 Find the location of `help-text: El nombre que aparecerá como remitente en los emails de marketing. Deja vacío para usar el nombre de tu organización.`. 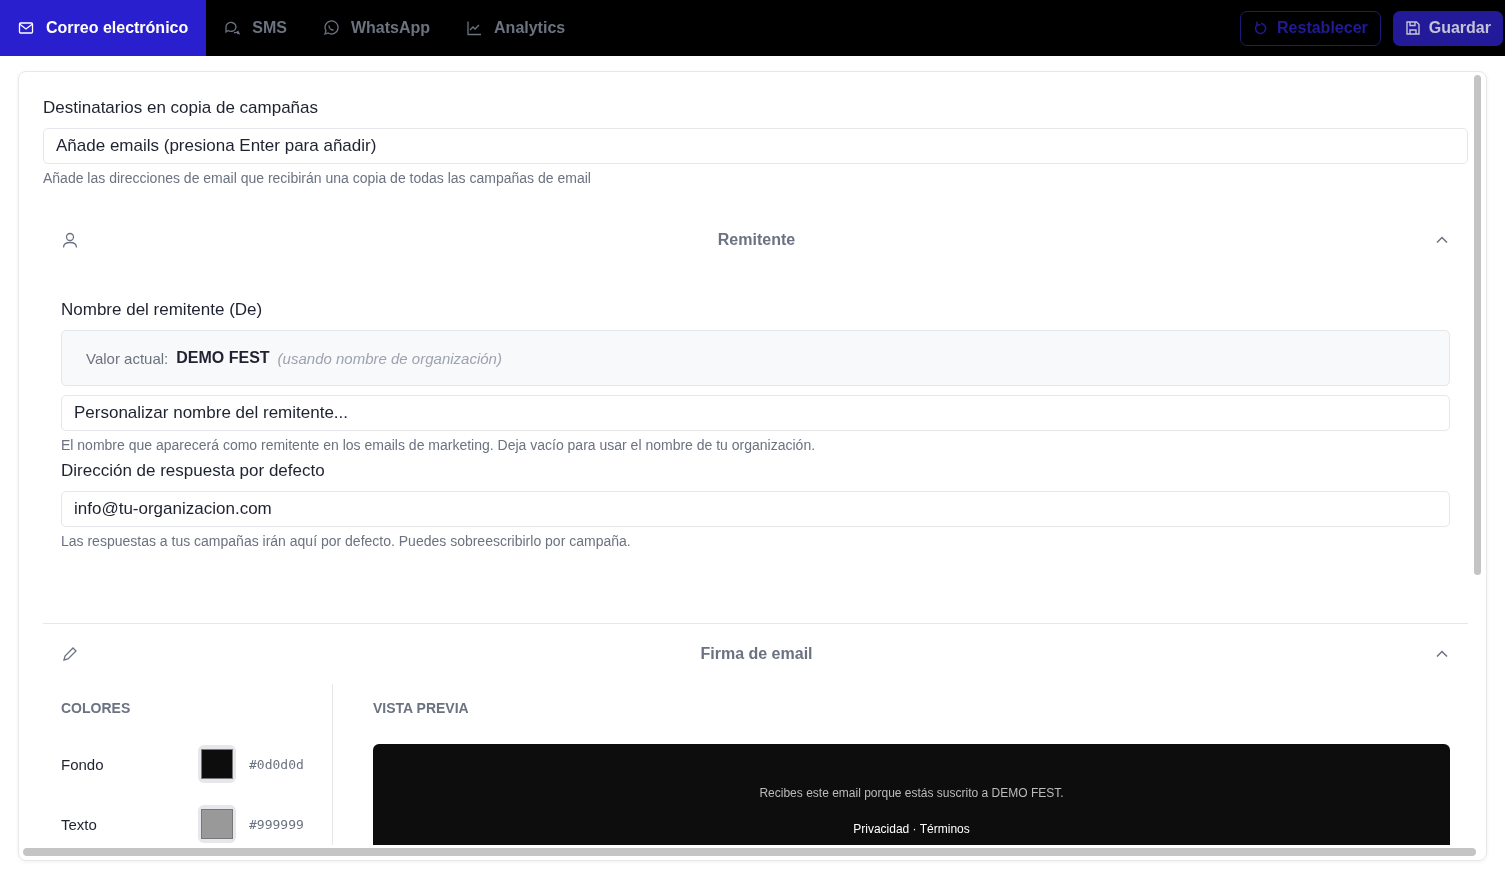

help-text: El nombre que aparecerá como remitente en los emails de marketing. Deja vacío para usar el nombre de tu organización. is located at coordinates (439, 445).